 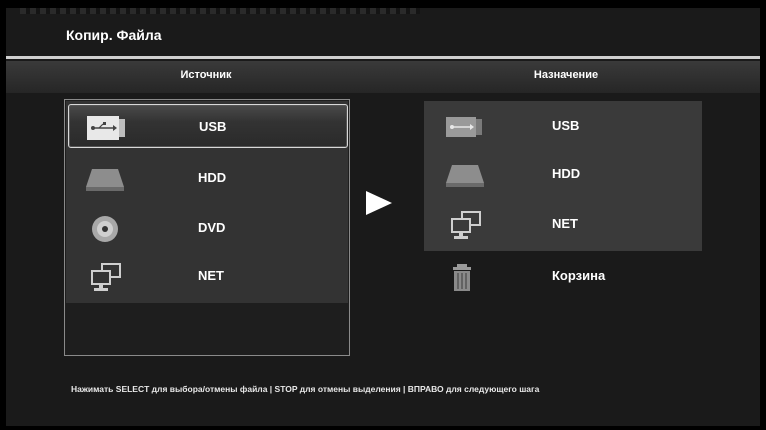 I want to click on source-item-label: USB, so click(x=213, y=126).